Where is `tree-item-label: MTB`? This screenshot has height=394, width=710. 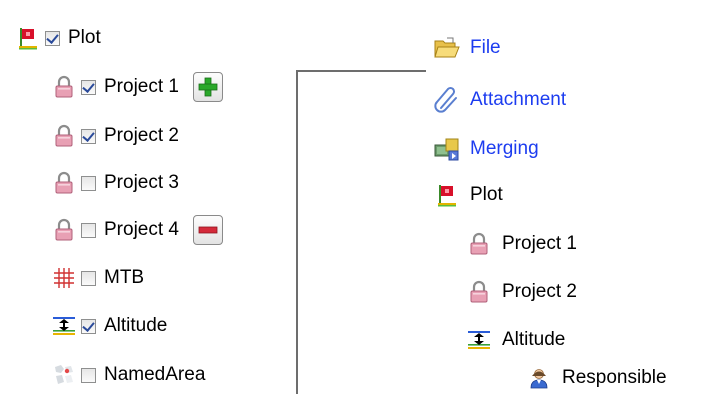
tree-item-label: MTB is located at coordinates (124, 277).